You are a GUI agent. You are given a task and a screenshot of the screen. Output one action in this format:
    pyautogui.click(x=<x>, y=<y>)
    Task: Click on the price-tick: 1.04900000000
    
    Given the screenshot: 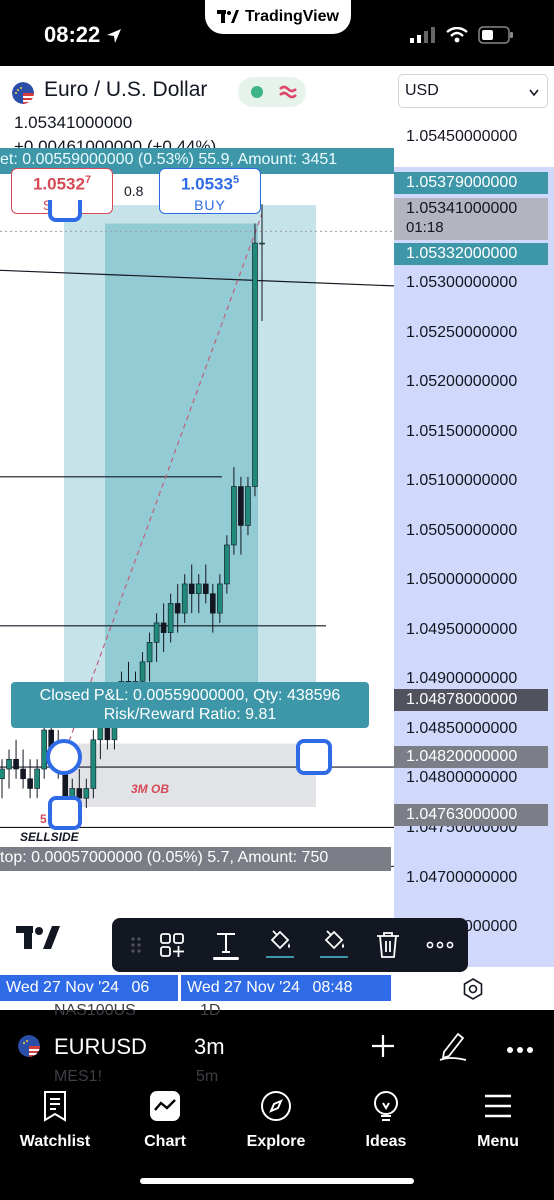 What is the action you would take?
    pyautogui.click(x=462, y=678)
    